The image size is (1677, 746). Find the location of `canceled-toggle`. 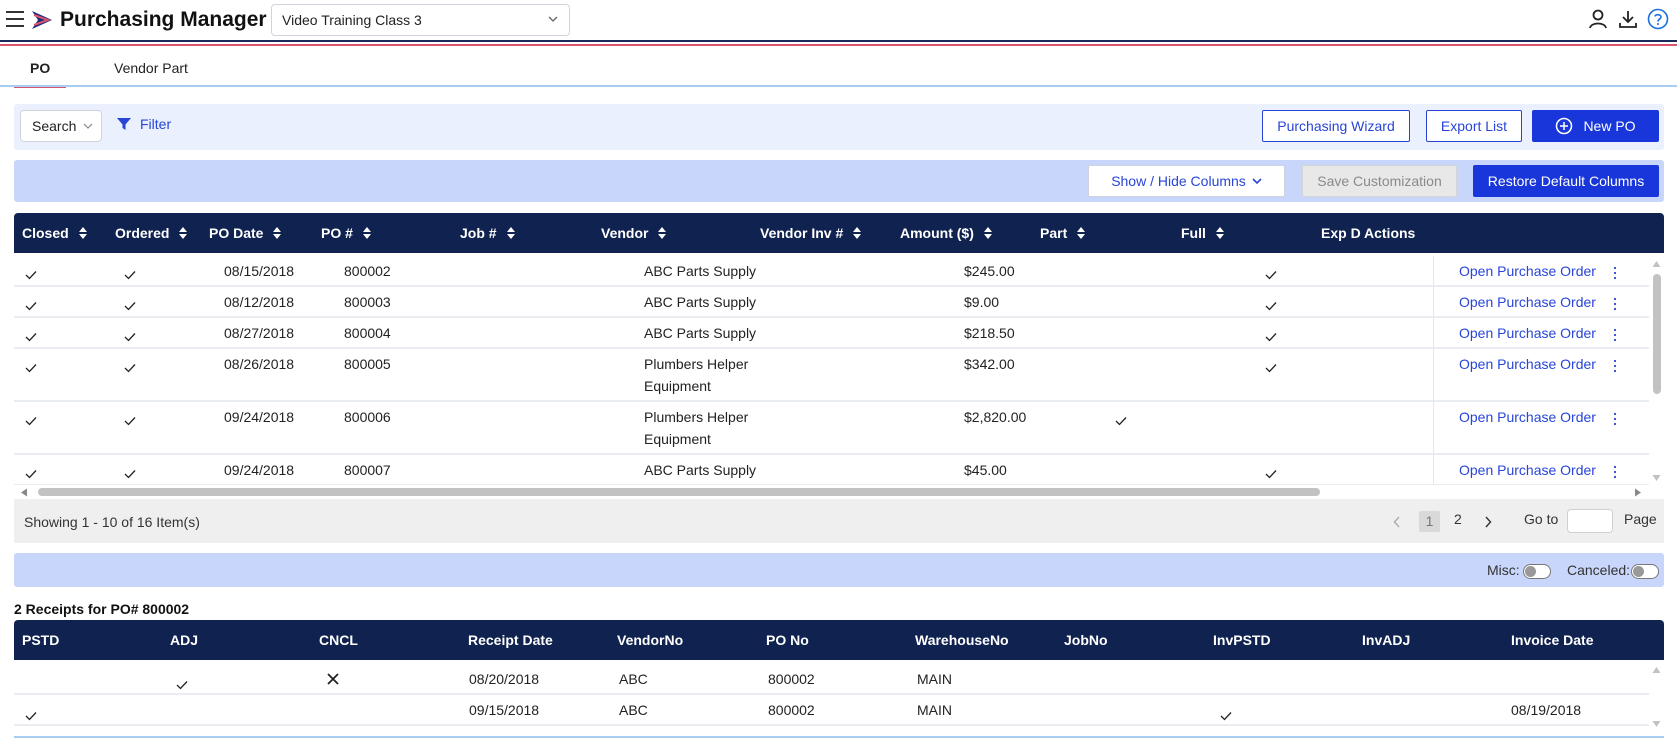

canceled-toggle is located at coordinates (1645, 571).